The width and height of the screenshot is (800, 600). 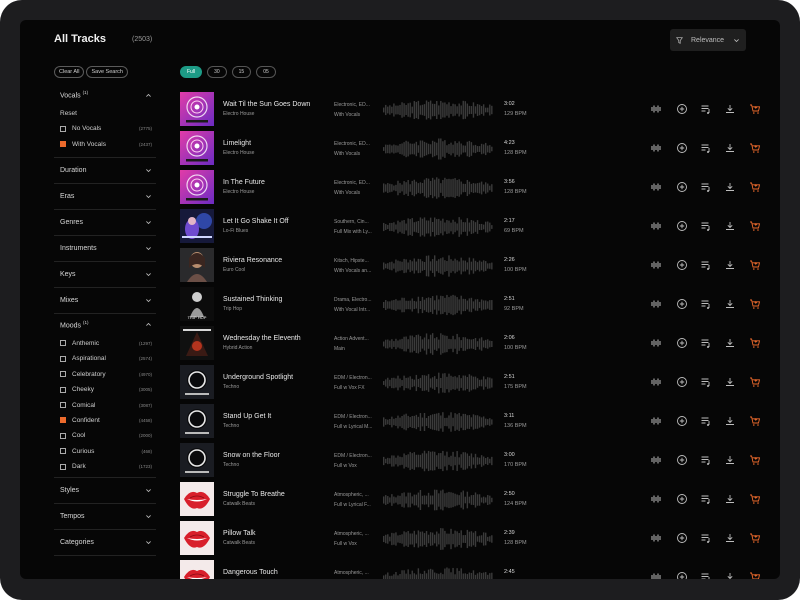 I want to click on track-title: Dangerous Touch, so click(x=250, y=572).